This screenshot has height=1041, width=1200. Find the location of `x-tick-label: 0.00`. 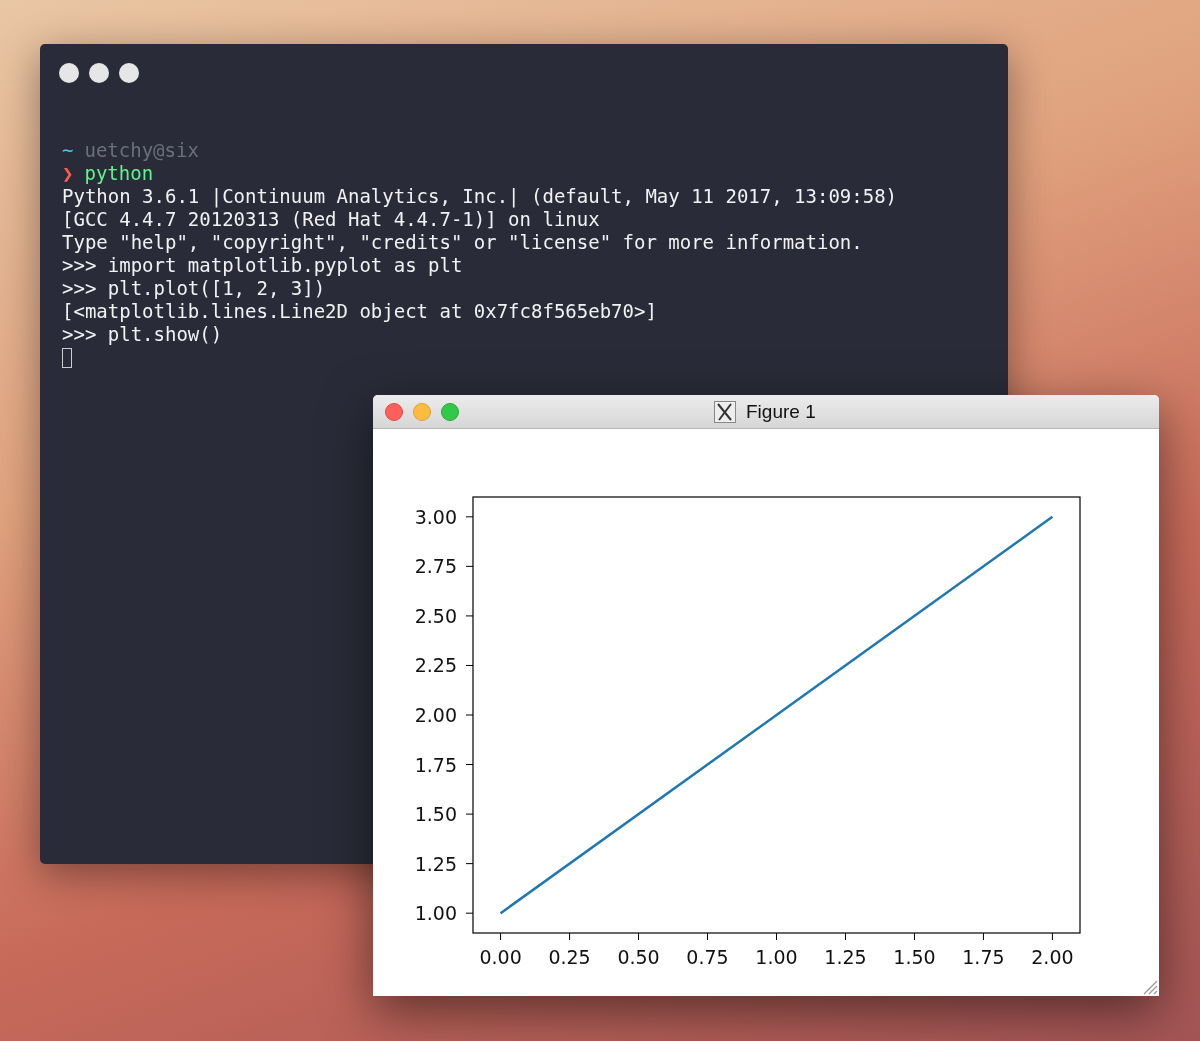

x-tick-label: 0.00 is located at coordinates (500, 957).